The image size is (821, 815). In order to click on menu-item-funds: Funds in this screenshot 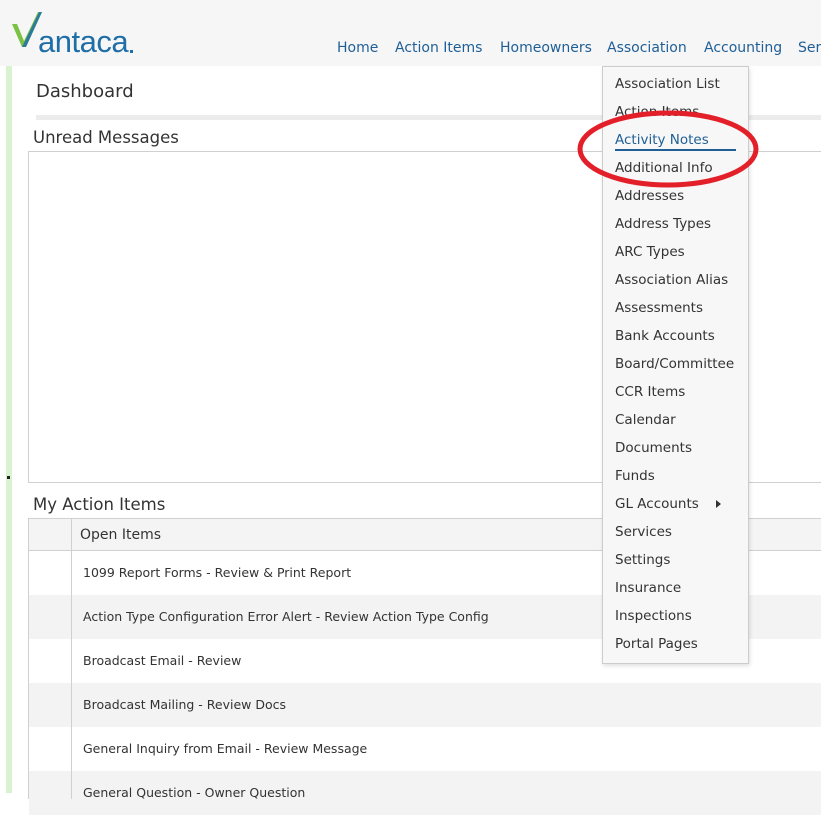, I will do `click(635, 476)`.